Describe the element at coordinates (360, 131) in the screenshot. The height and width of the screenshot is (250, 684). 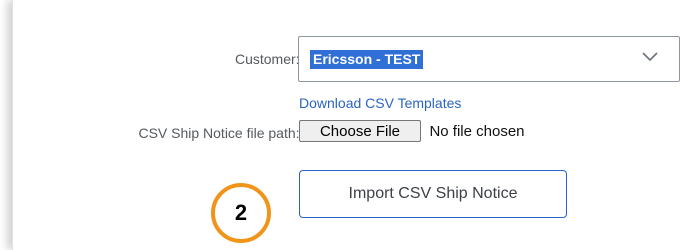
I see `choose-file-button: Choose File` at that location.